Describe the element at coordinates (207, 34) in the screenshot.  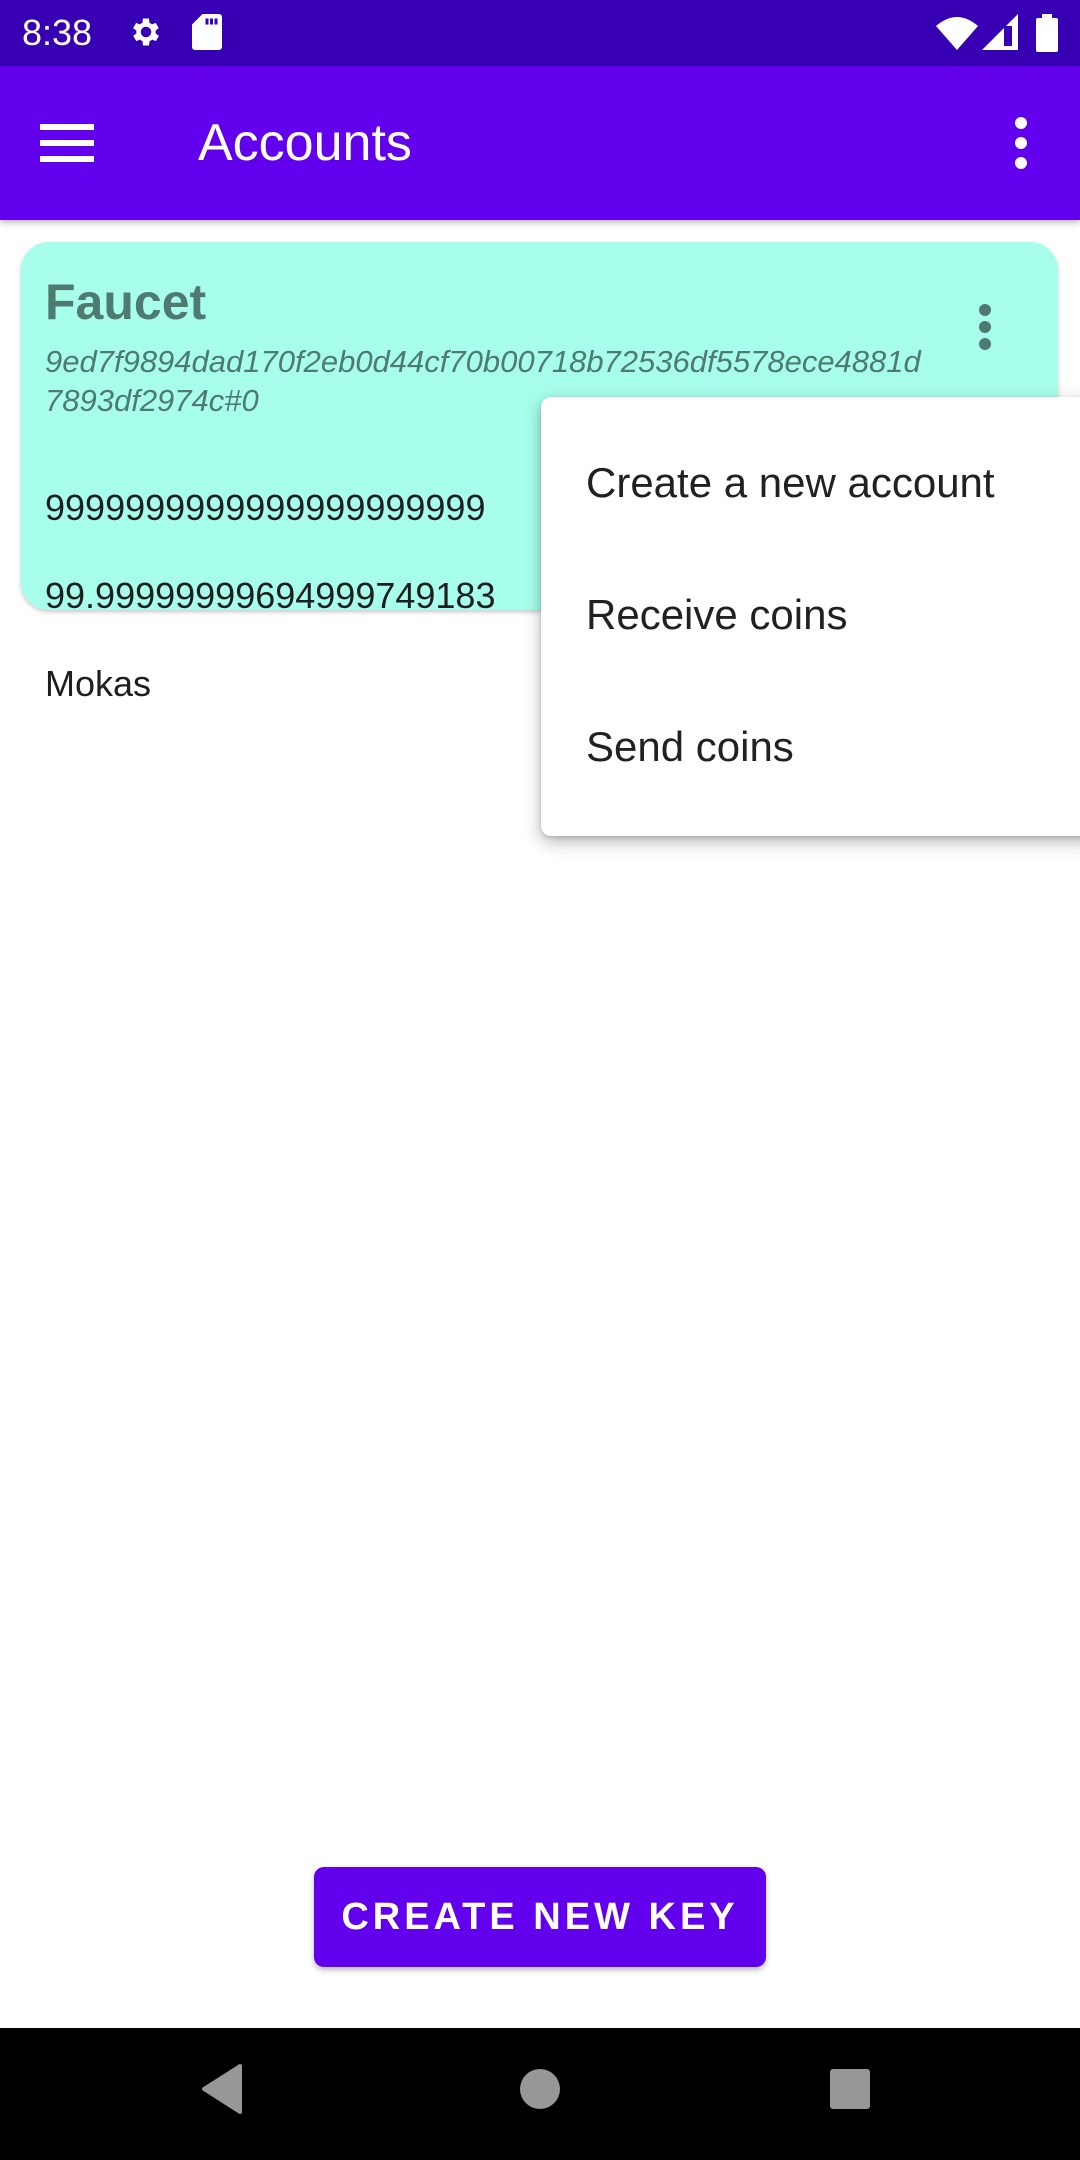
I see `sd-card-icon` at that location.